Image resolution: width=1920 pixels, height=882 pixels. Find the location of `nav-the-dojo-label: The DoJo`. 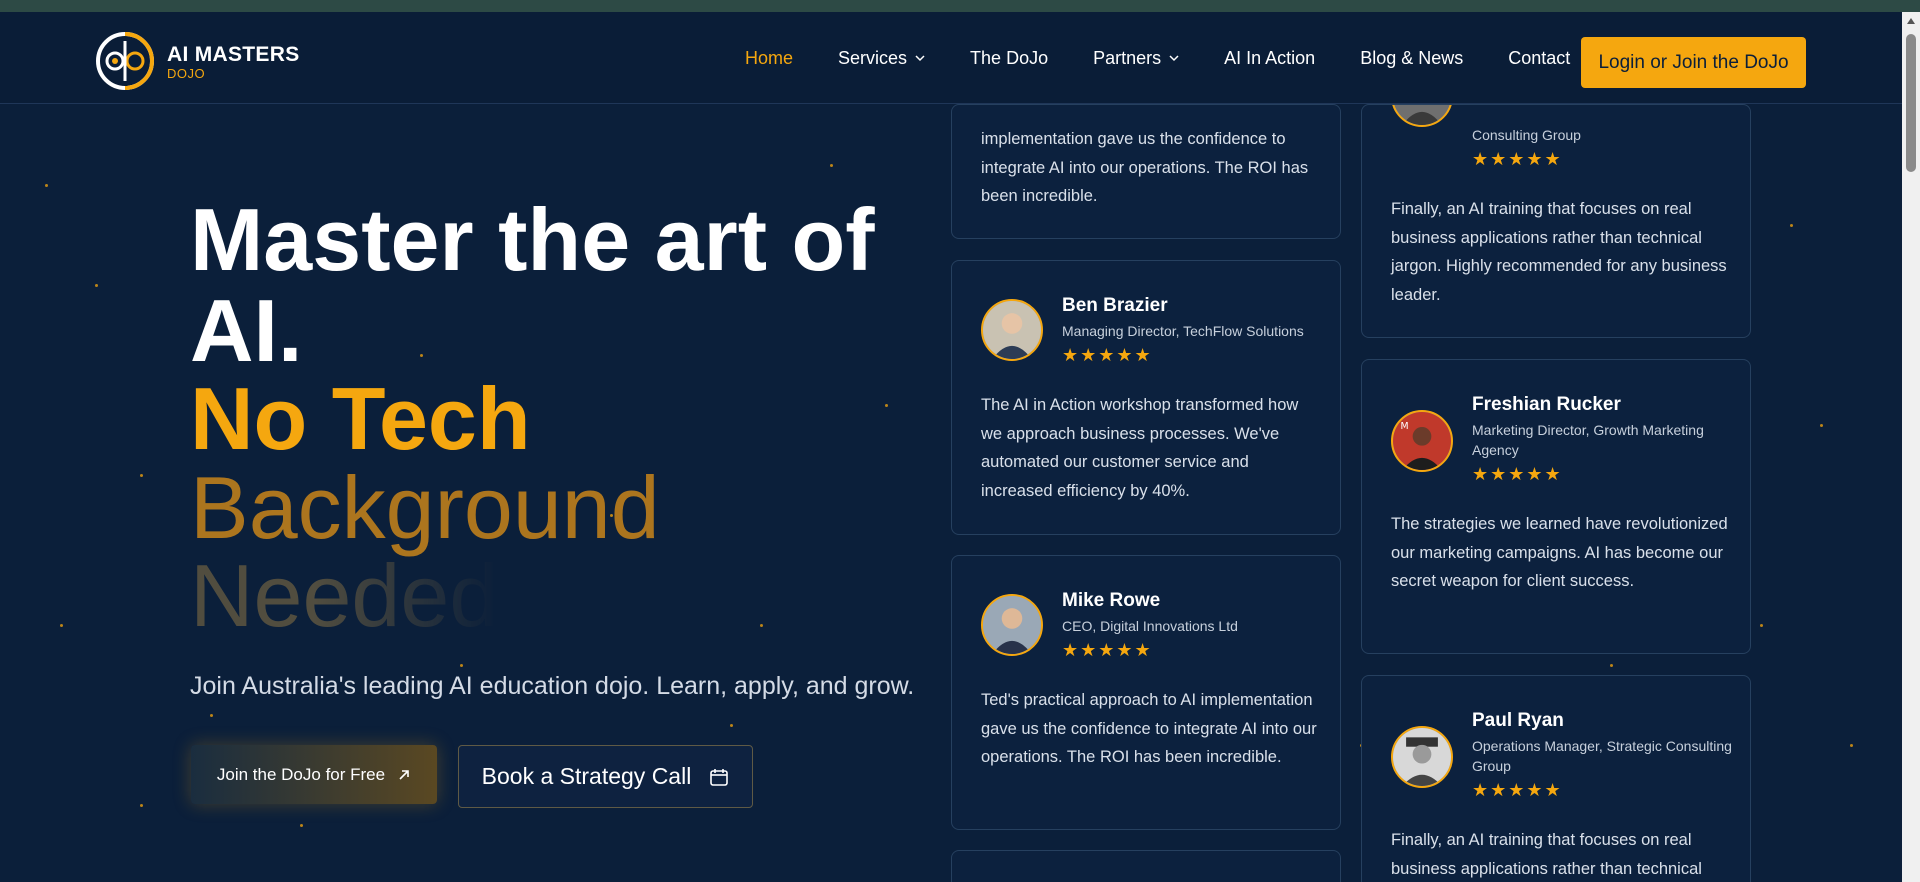

nav-the-dojo-label: The DoJo is located at coordinates (1009, 57).